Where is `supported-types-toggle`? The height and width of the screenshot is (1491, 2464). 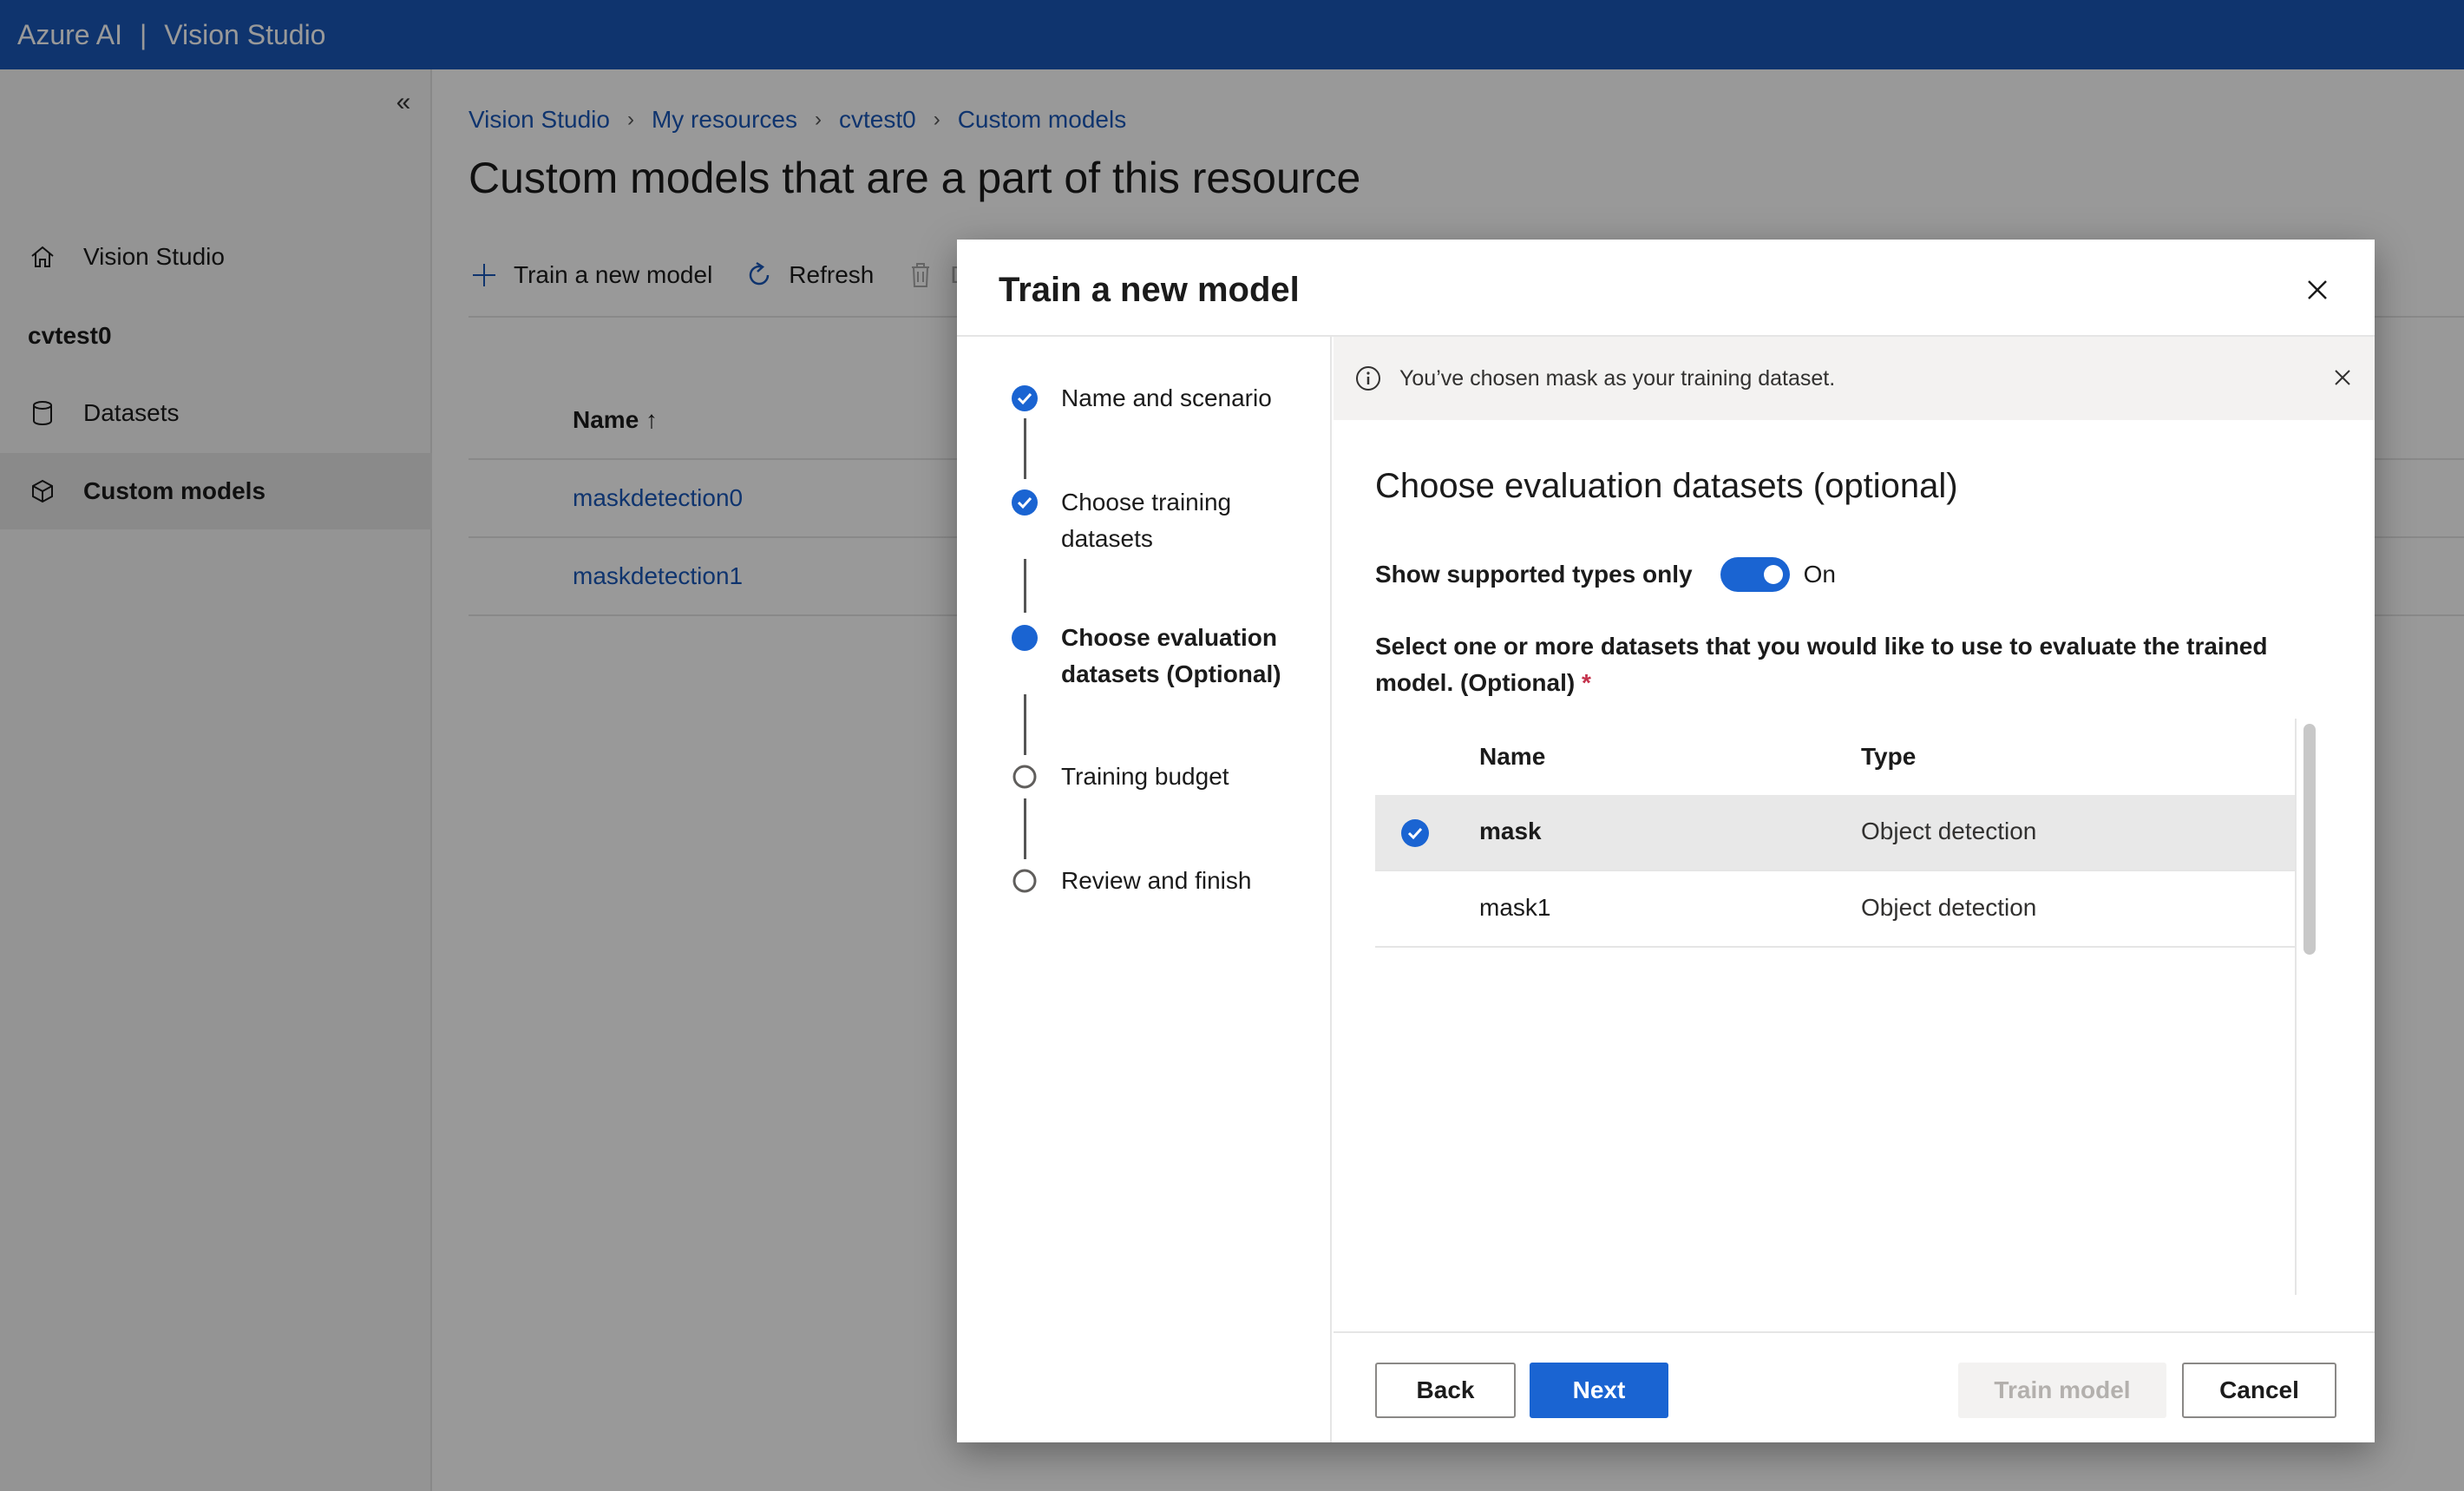
supported-types-toggle is located at coordinates (1755, 574).